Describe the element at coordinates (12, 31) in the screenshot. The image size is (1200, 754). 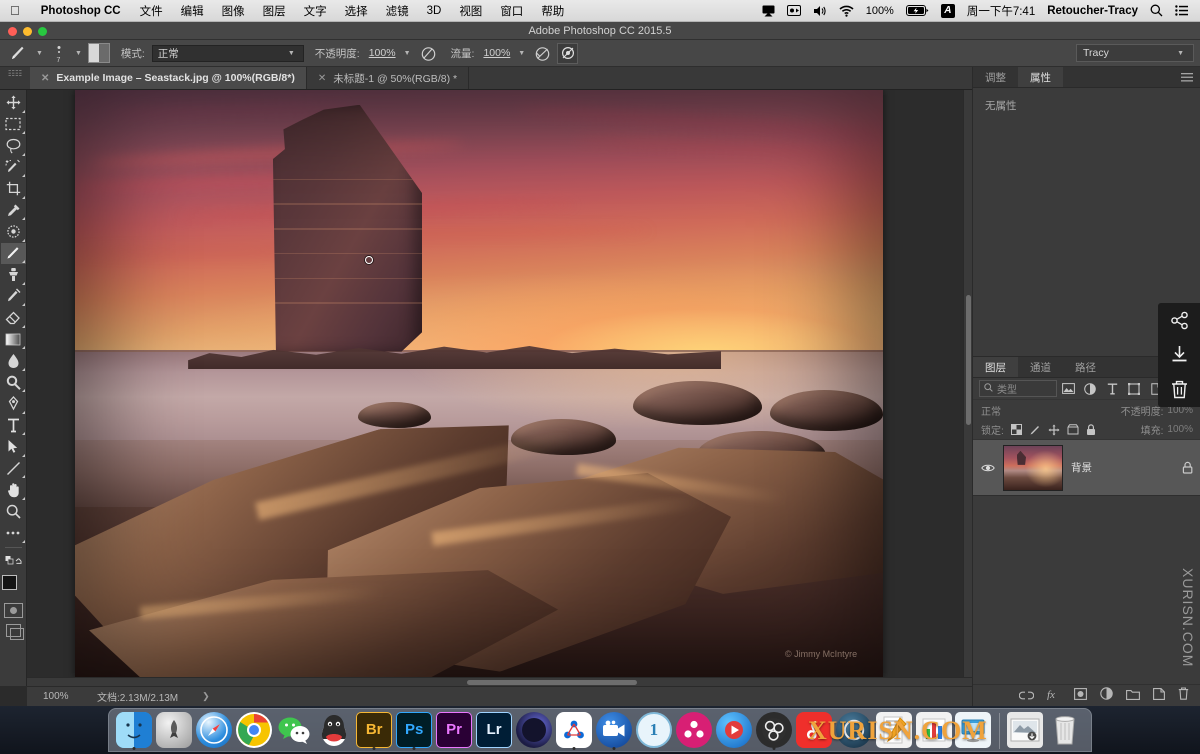
I see `close-button` at that location.